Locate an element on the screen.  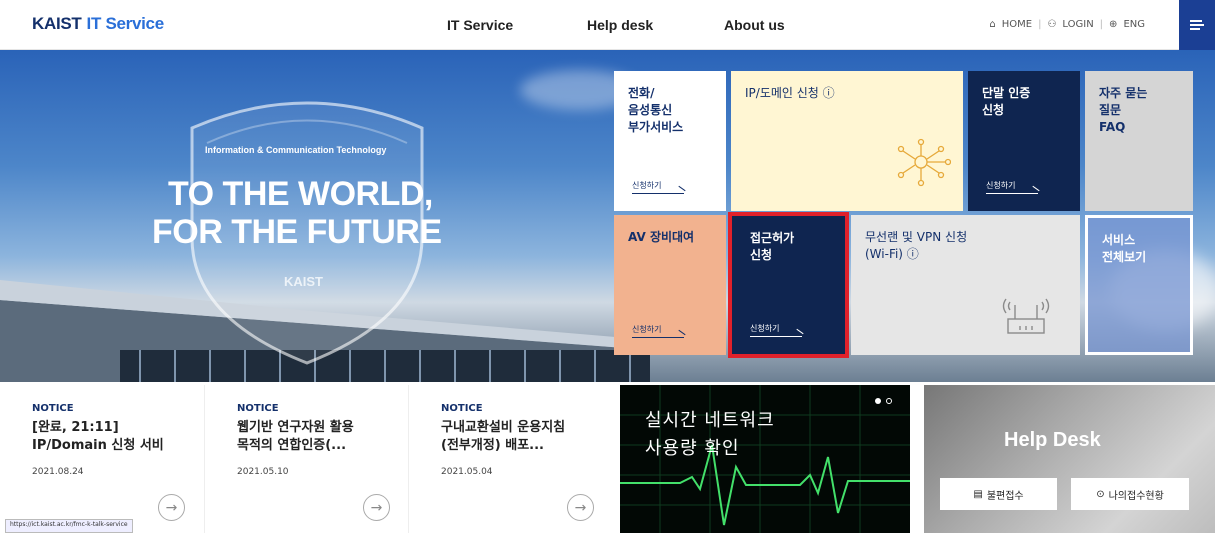
notice-title: [완료, 21:11] IP/Domain 신청 서비 is located at coordinates (98, 436).